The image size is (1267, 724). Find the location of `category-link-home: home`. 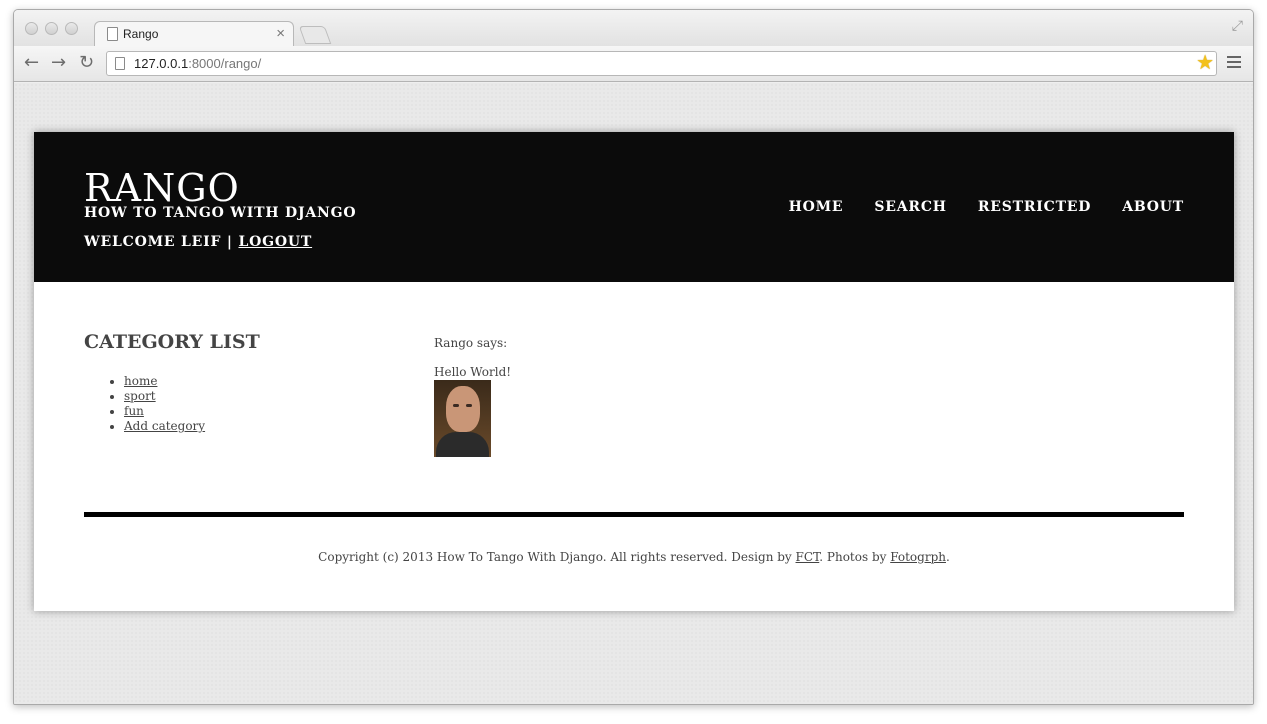

category-link-home: home is located at coordinates (140, 381).